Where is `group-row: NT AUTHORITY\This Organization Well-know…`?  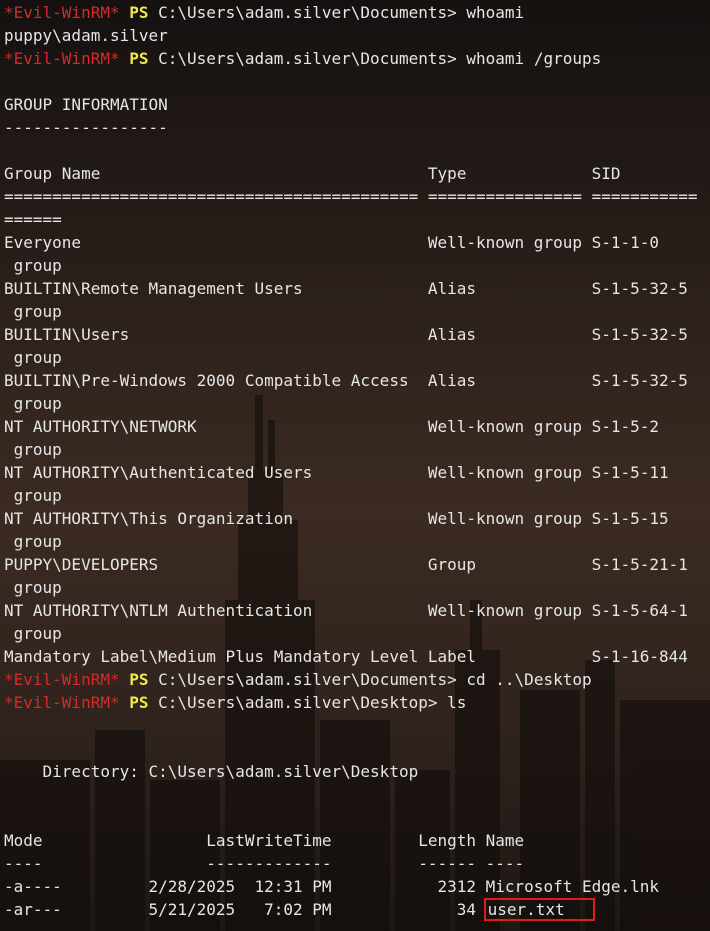 group-row: NT AUTHORITY\This Organization Well-know… is located at coordinates (336, 518).